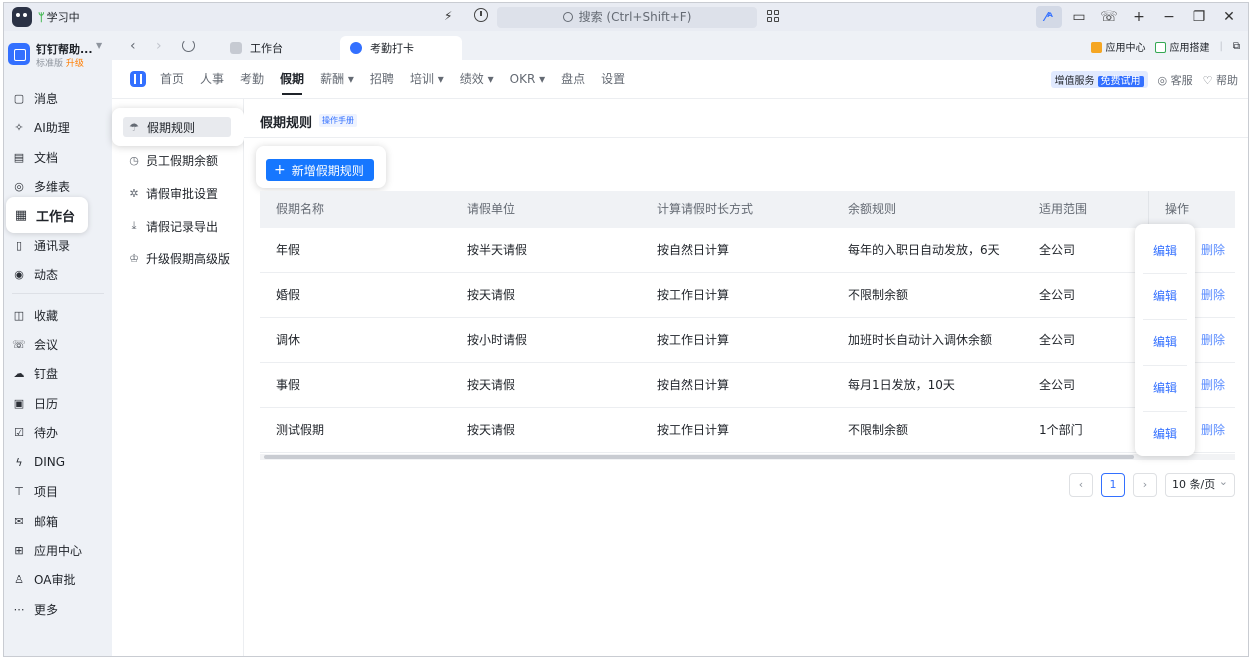 This screenshot has width=1252, height=660. Describe the element at coordinates (19, 462) in the screenshot. I see `ding-icon: ϟ` at that location.